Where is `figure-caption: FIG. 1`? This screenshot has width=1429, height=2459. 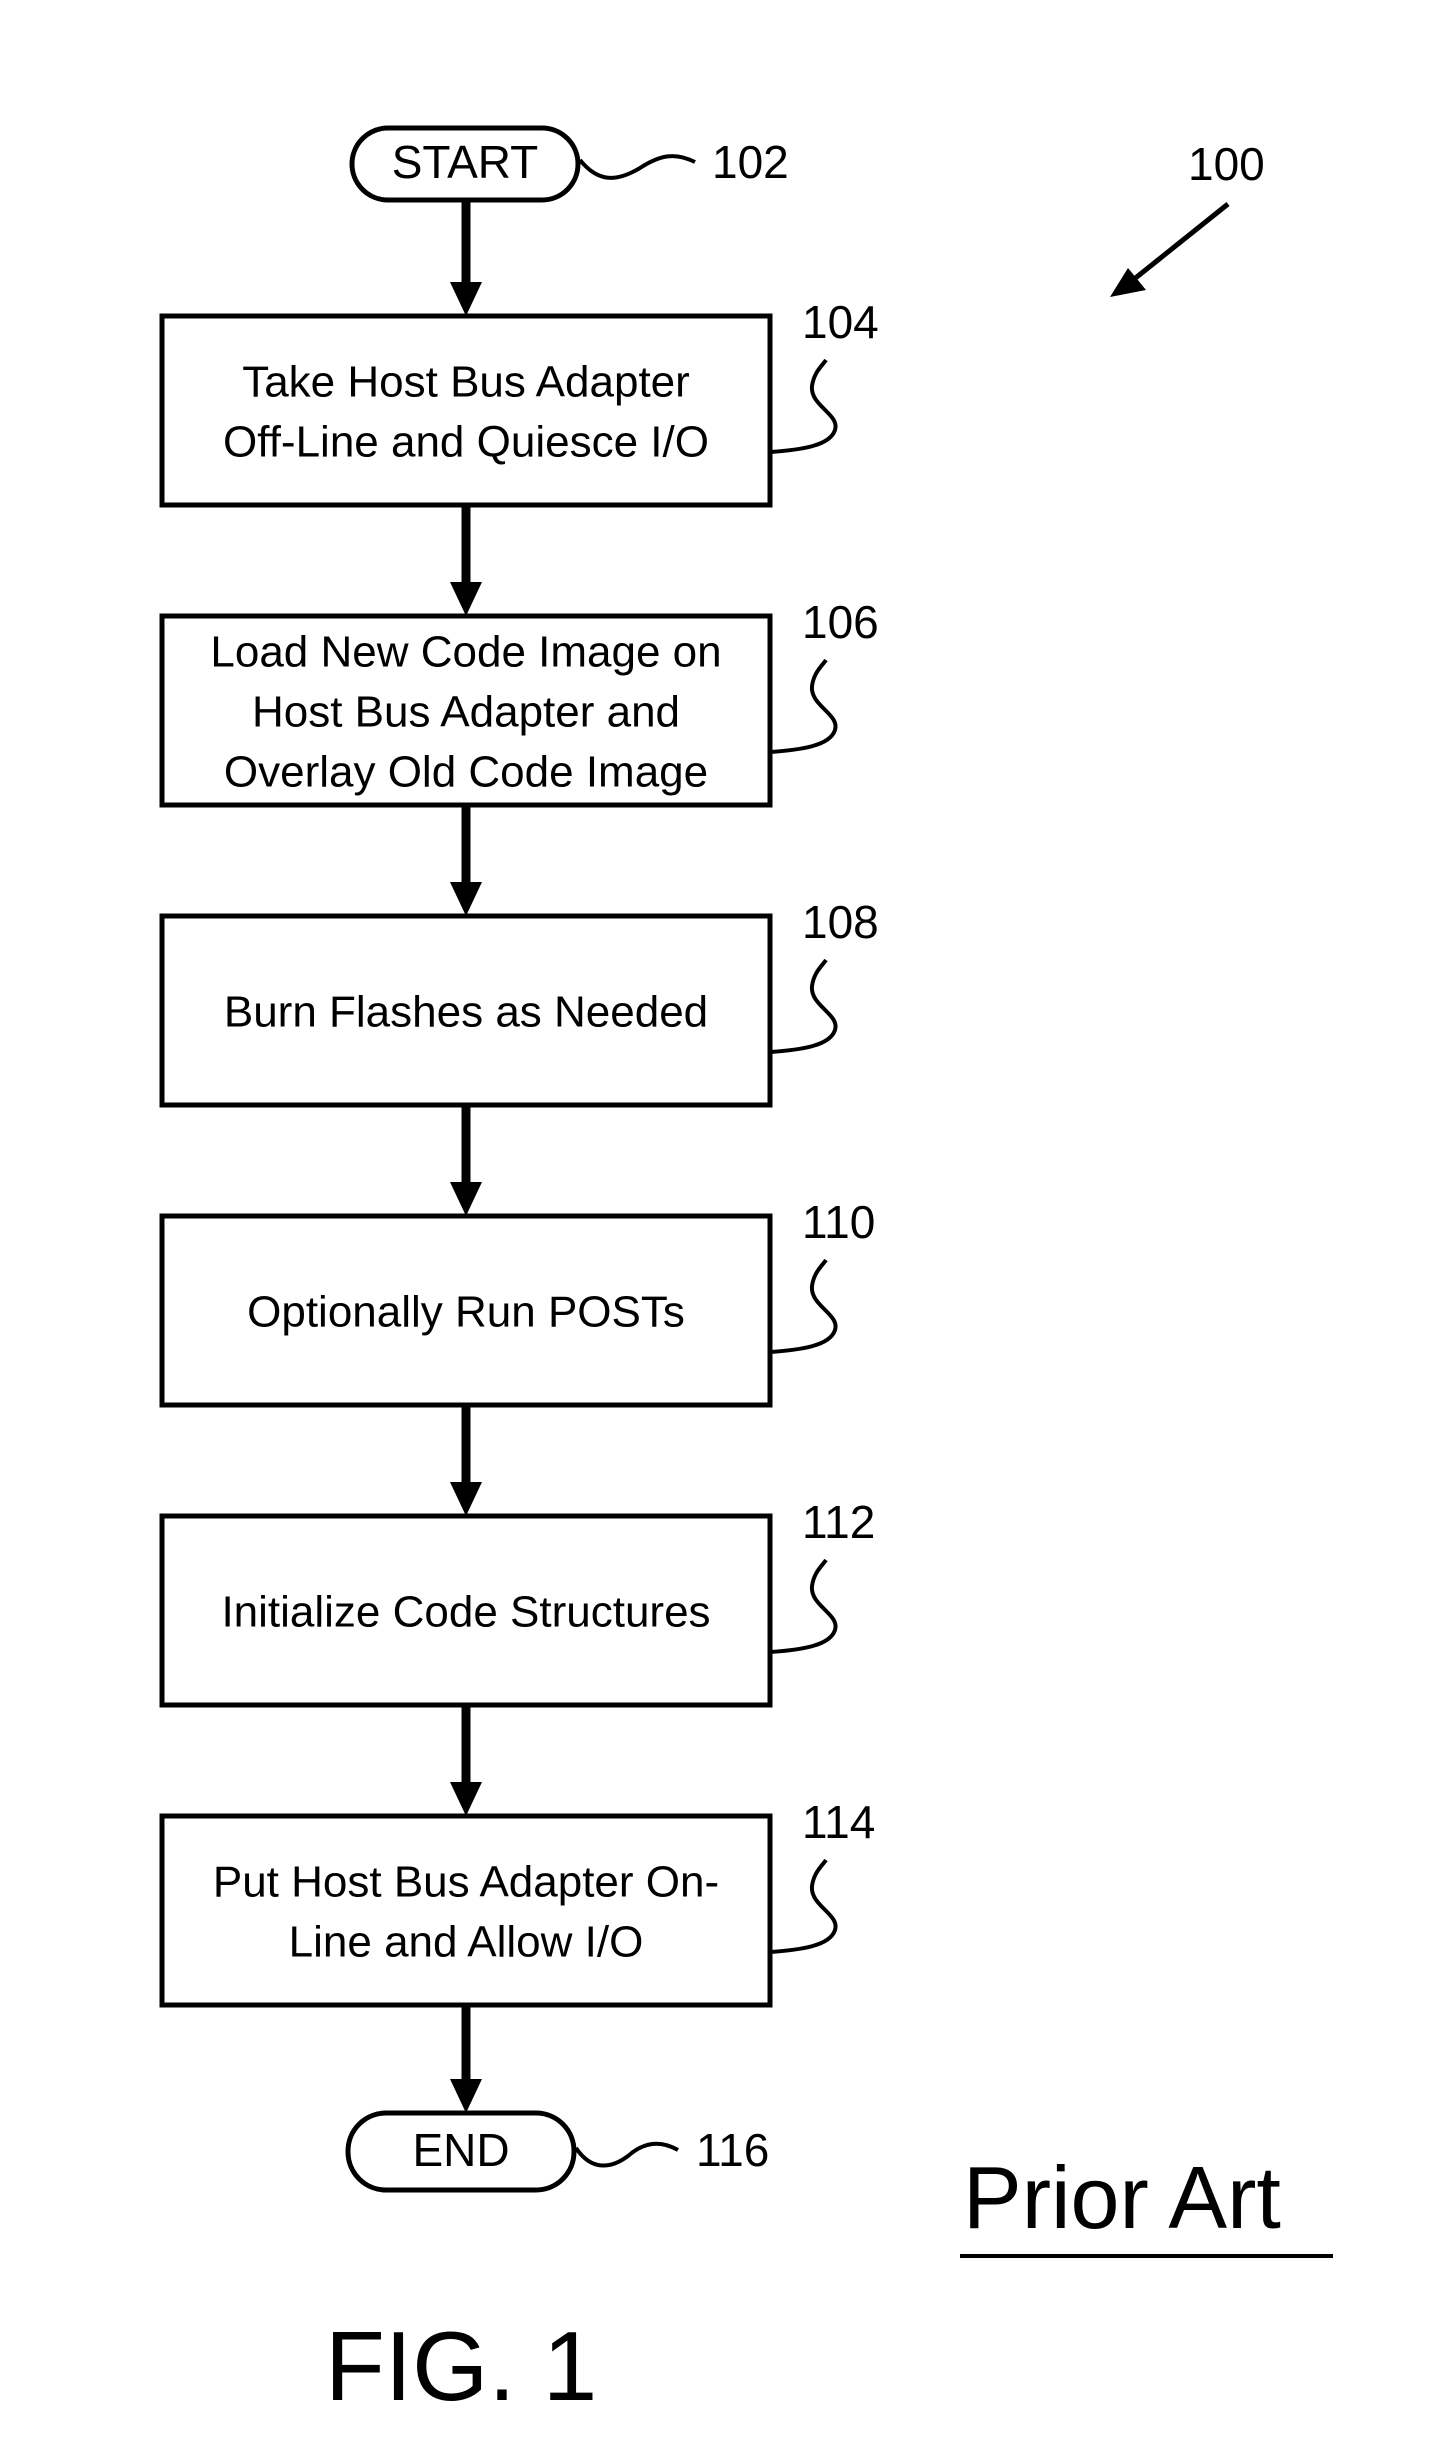 figure-caption: FIG. 1 is located at coordinates (461, 2366).